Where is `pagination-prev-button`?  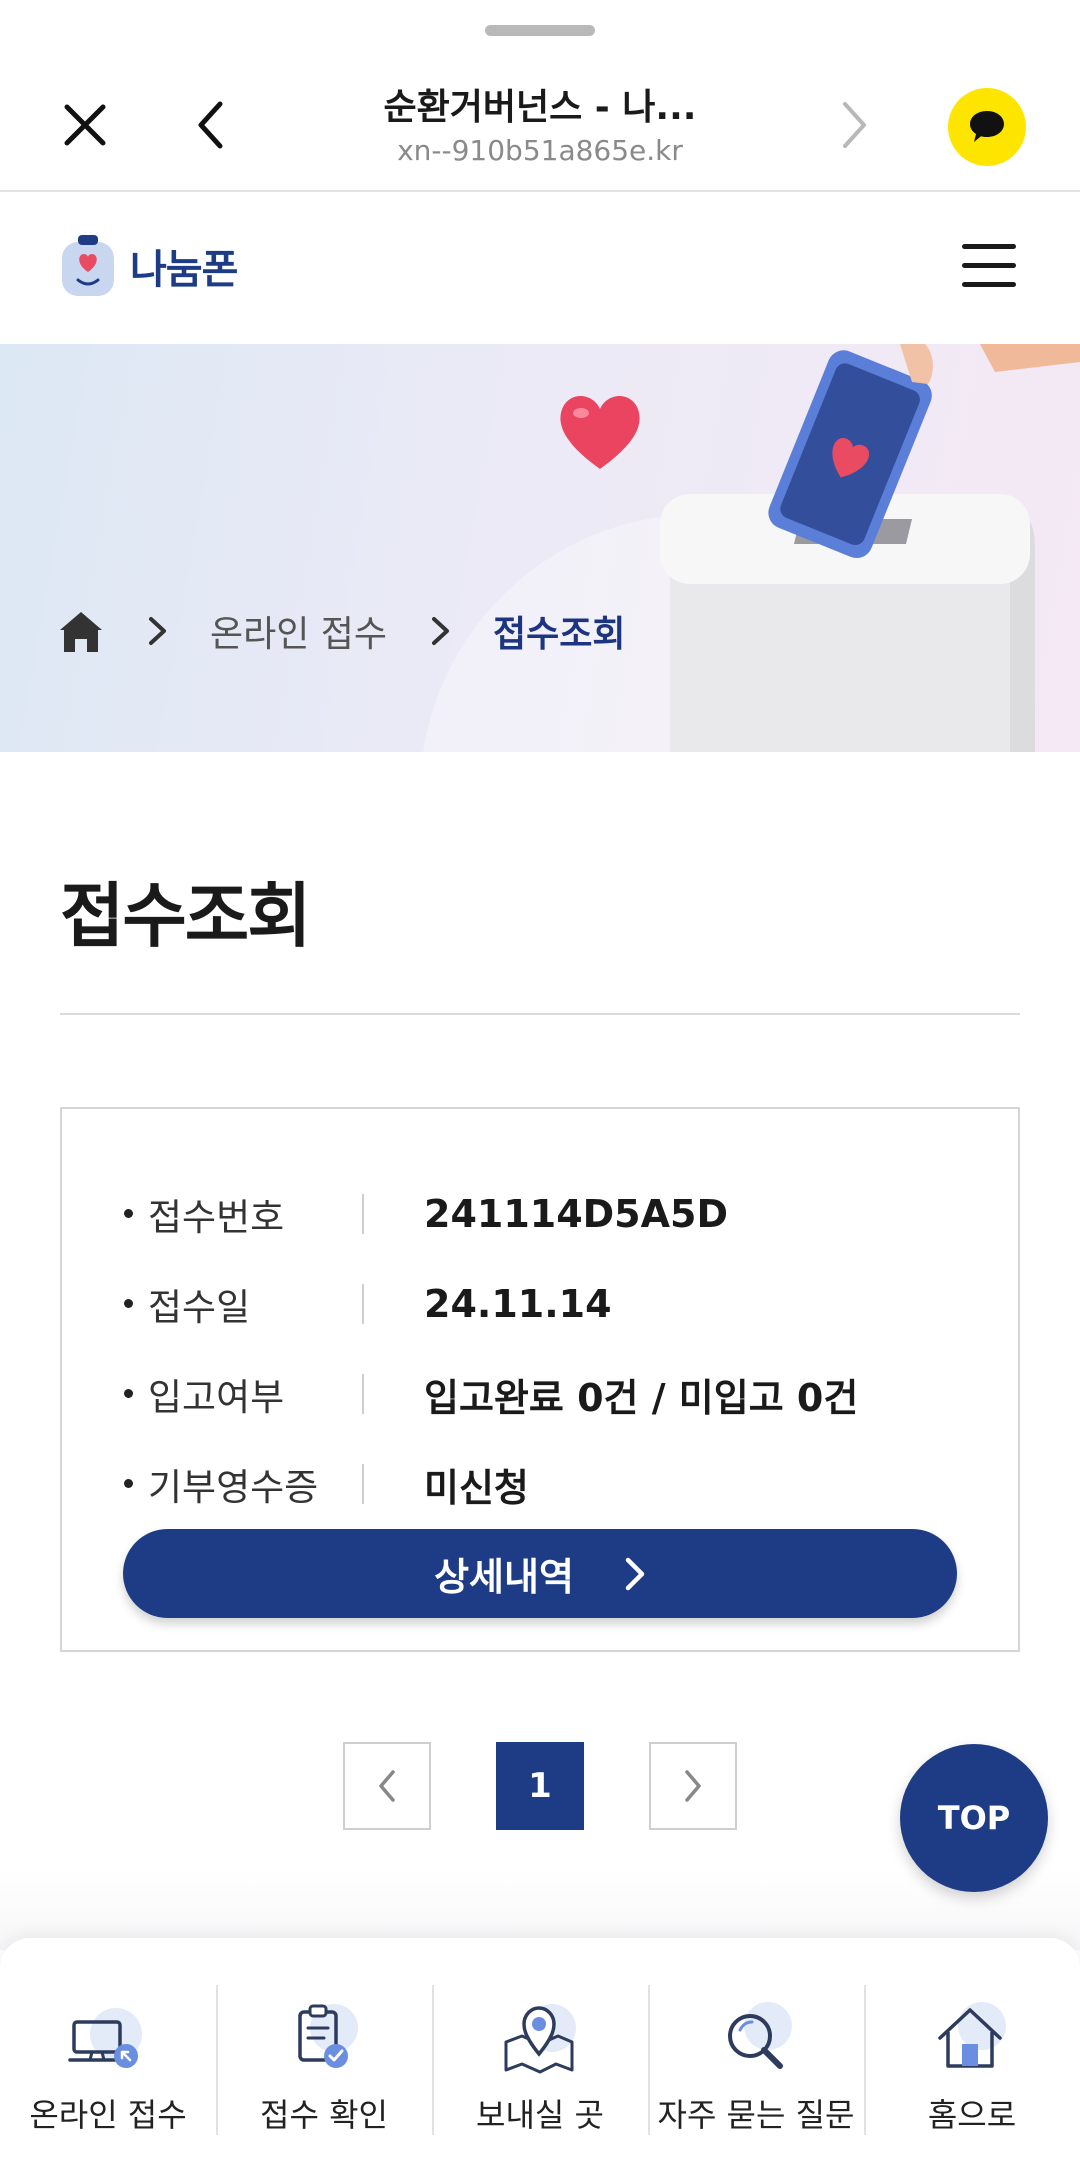 pagination-prev-button is located at coordinates (387, 1786).